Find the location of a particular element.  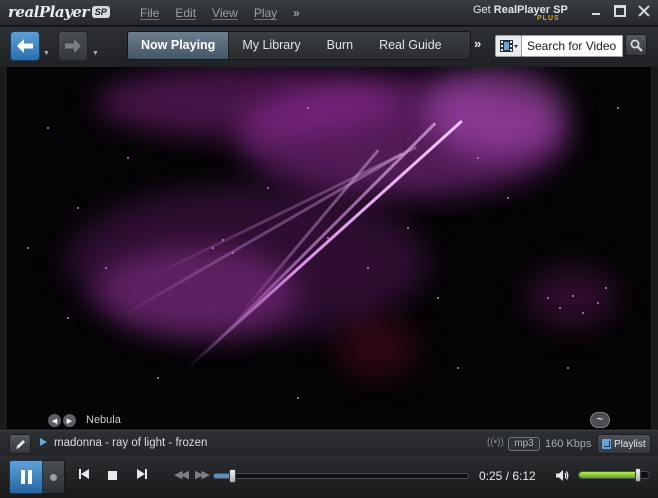

back-button is located at coordinates (25, 46).